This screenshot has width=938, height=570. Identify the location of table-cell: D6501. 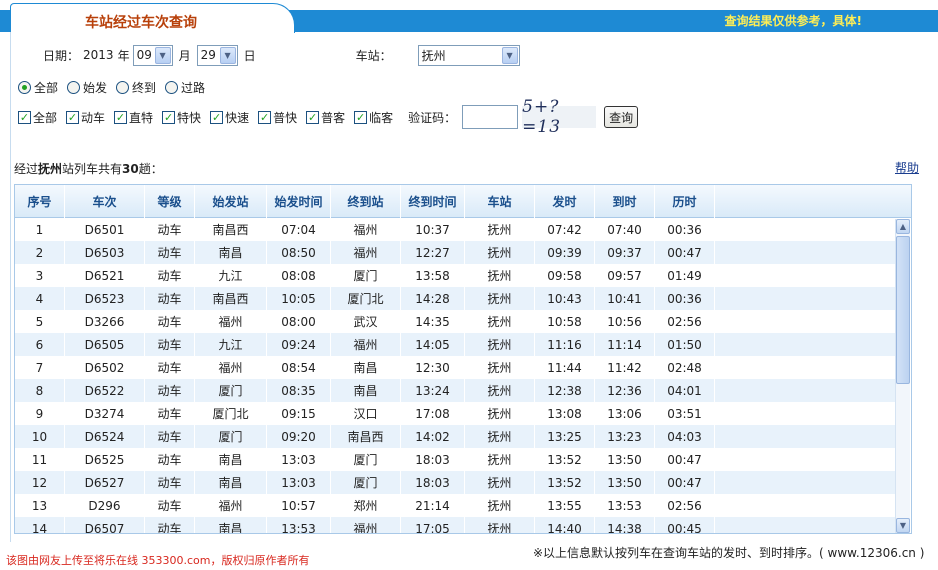
(105, 229).